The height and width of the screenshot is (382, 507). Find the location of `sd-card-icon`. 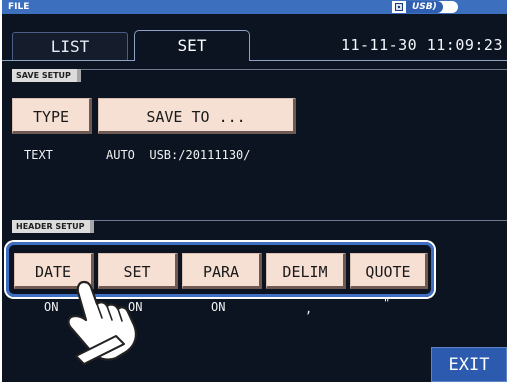

sd-card-icon is located at coordinates (399, 7).